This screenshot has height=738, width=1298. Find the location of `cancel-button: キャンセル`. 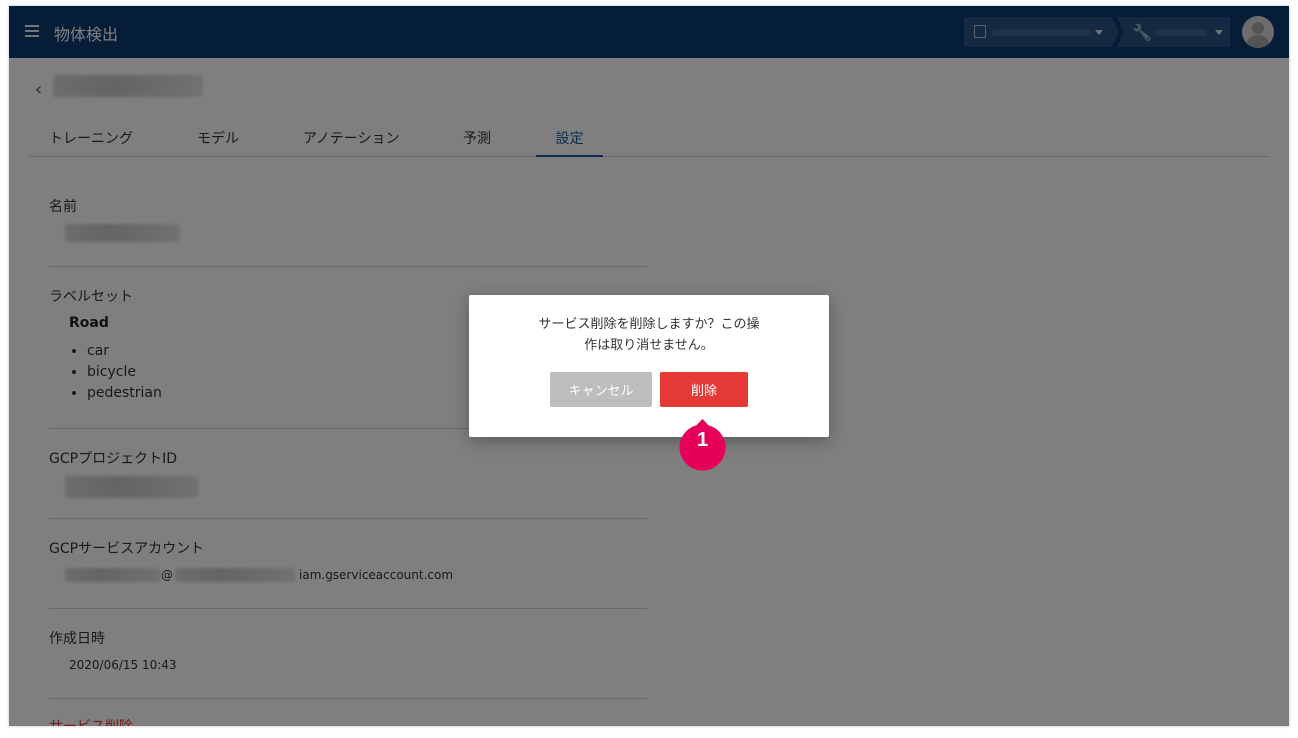

cancel-button: キャンセル is located at coordinates (601, 389).